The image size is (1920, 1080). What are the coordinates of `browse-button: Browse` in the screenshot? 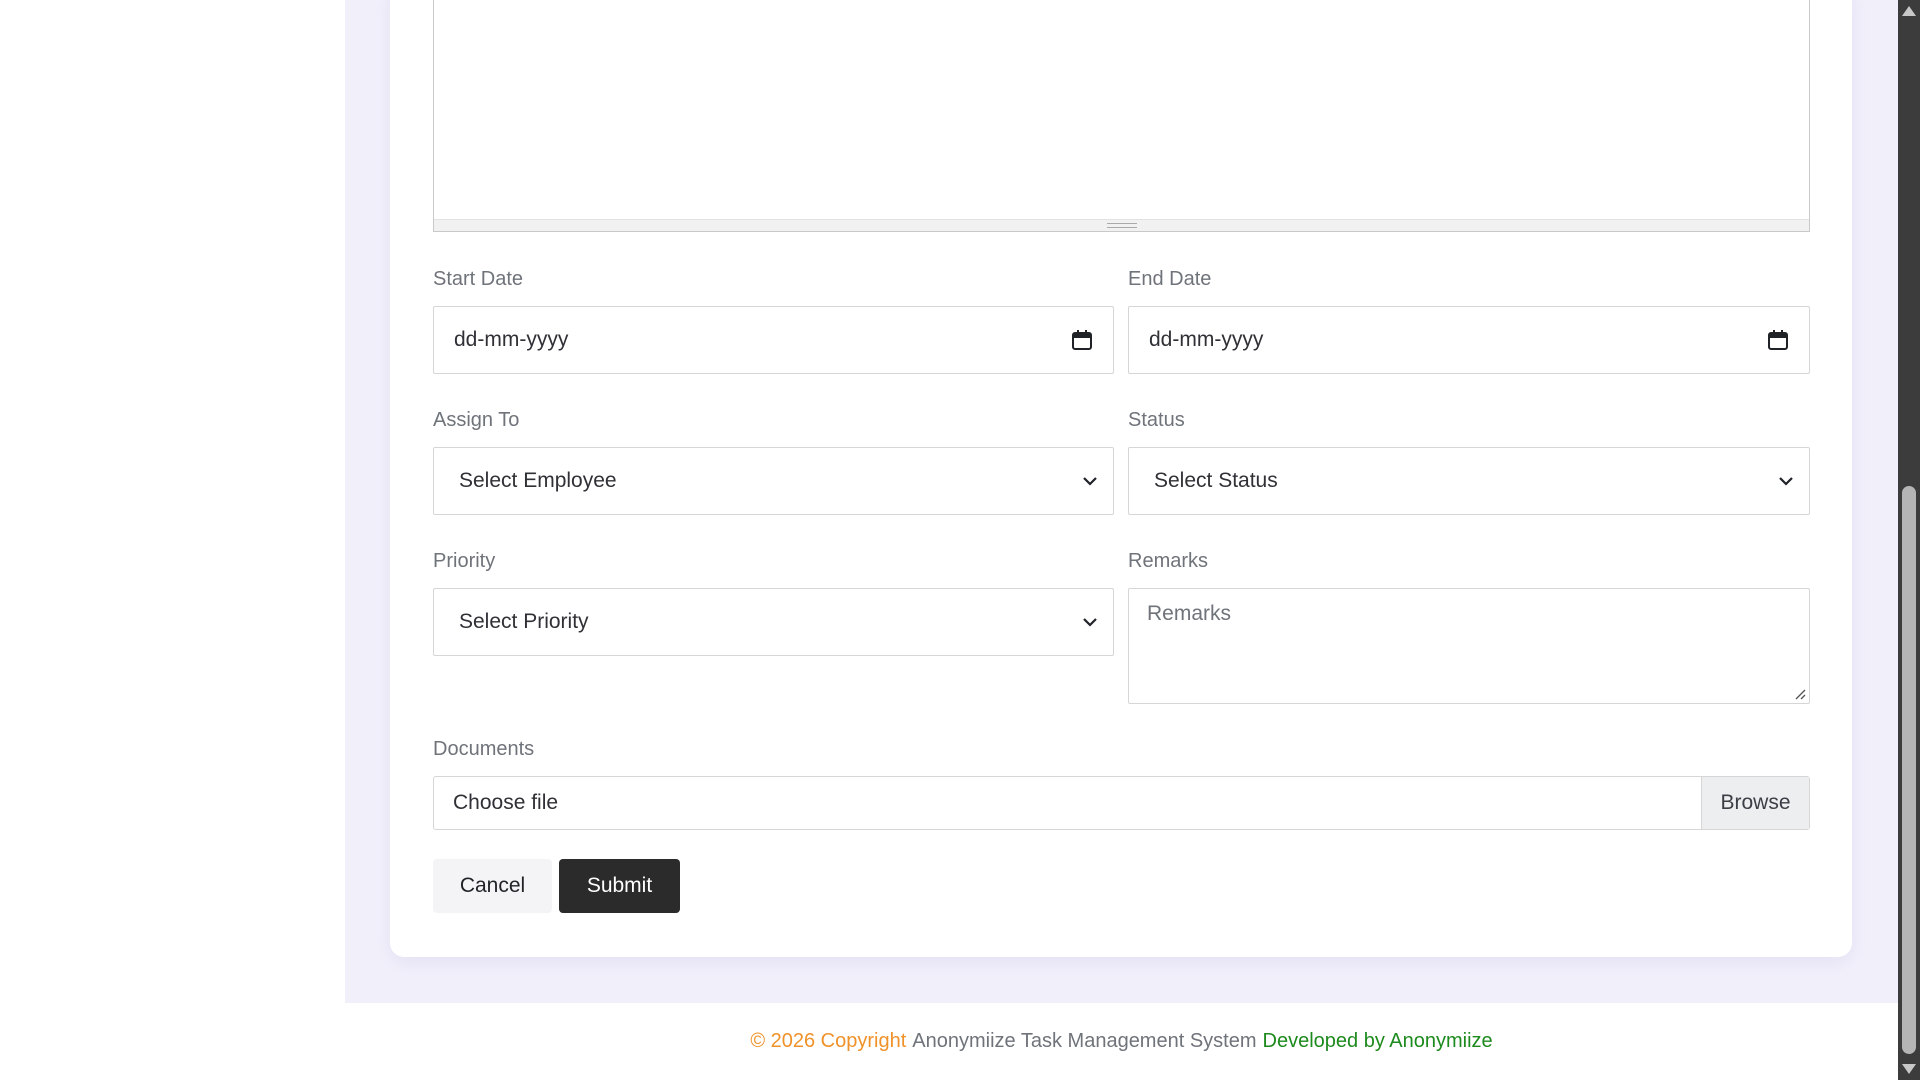 It's located at (1755, 803).